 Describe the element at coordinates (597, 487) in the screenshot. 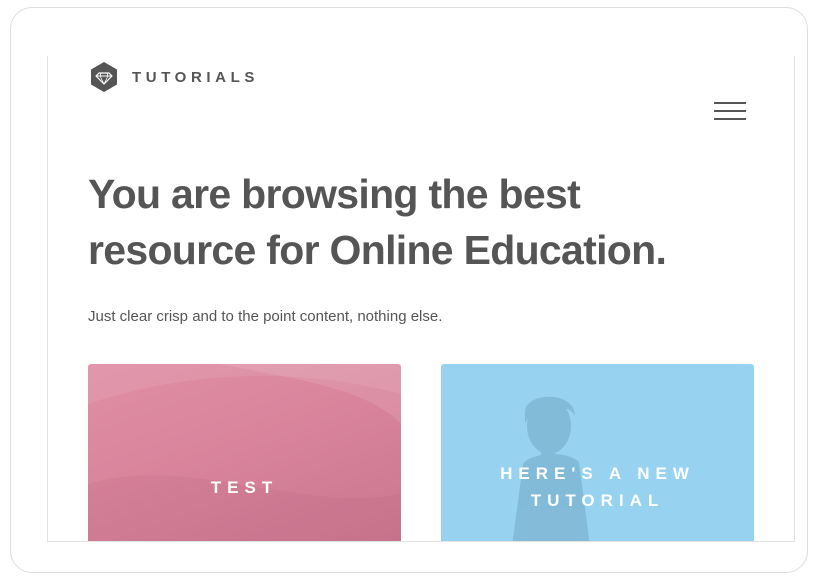

I see `card-title: HERE'S A NEW TUTORIAL` at that location.